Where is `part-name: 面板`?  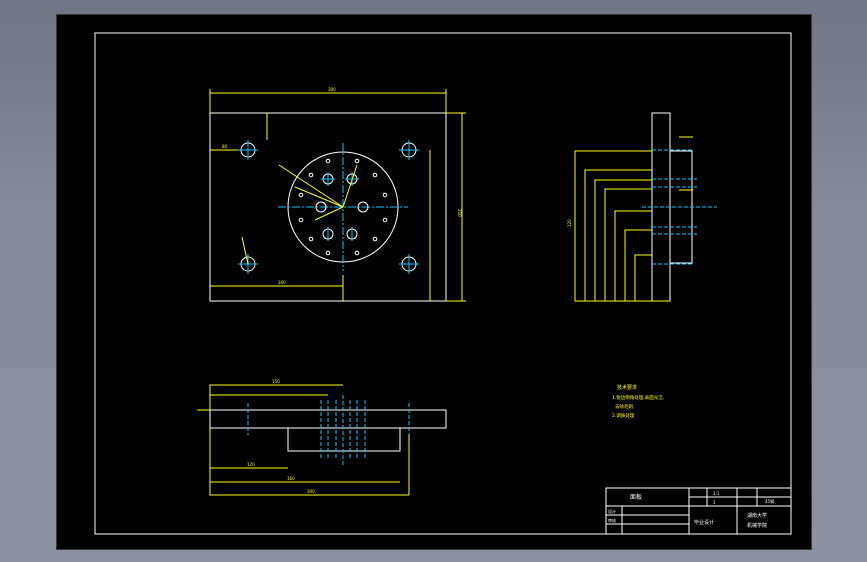 part-name: 面板 is located at coordinates (636, 497).